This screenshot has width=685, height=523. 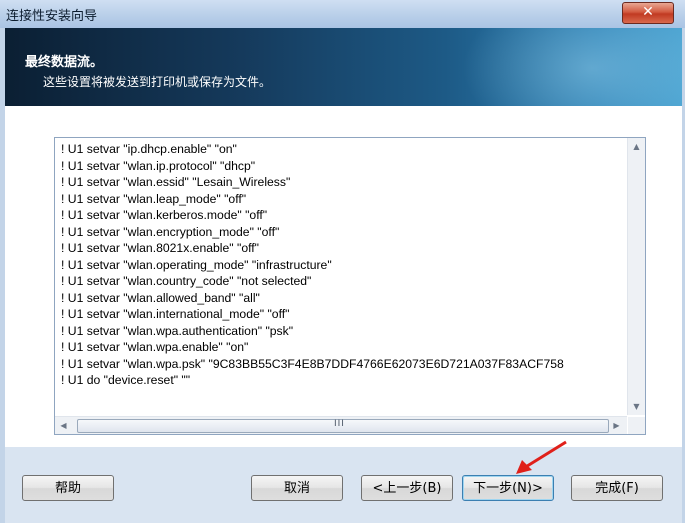 What do you see at coordinates (508, 488) in the screenshot?
I see `next-button: 下一步(N)>` at bounding box center [508, 488].